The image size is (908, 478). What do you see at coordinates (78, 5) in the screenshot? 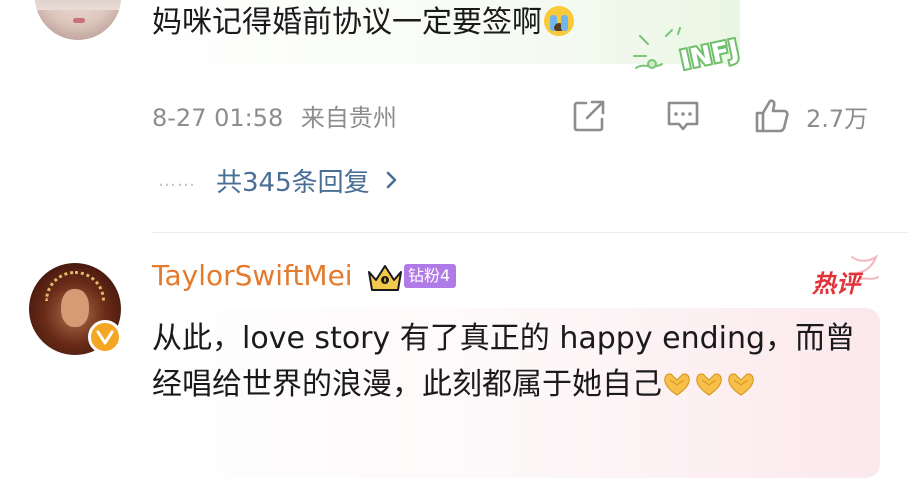
I see `avatar-hair` at bounding box center [78, 5].